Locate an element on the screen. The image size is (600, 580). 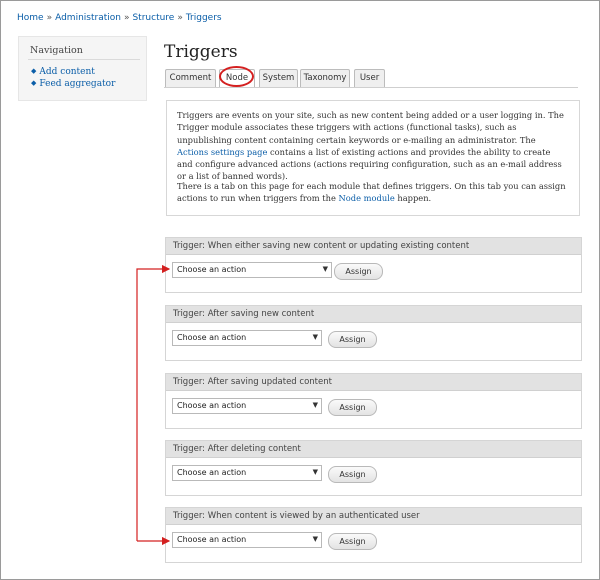
annotation-arrows is located at coordinates (153, 405).